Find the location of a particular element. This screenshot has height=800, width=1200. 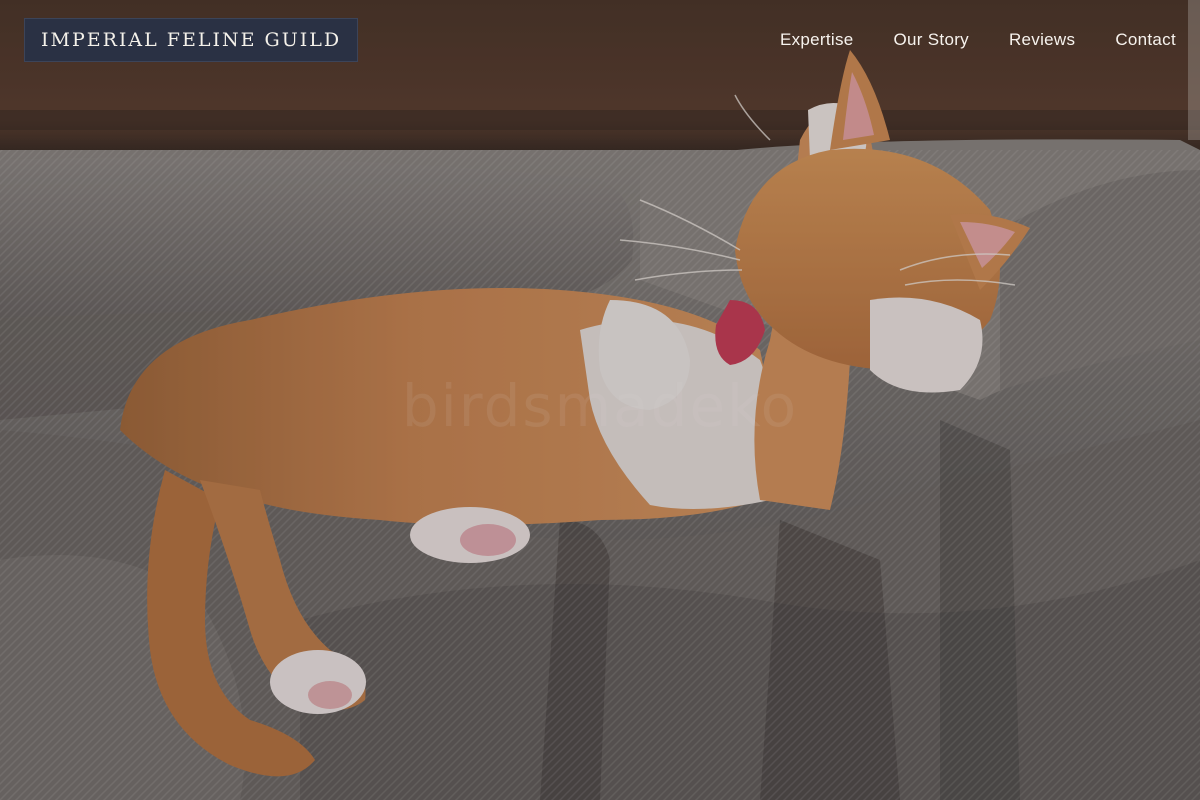

nav-link-our-story: Our Story is located at coordinates (931, 40).